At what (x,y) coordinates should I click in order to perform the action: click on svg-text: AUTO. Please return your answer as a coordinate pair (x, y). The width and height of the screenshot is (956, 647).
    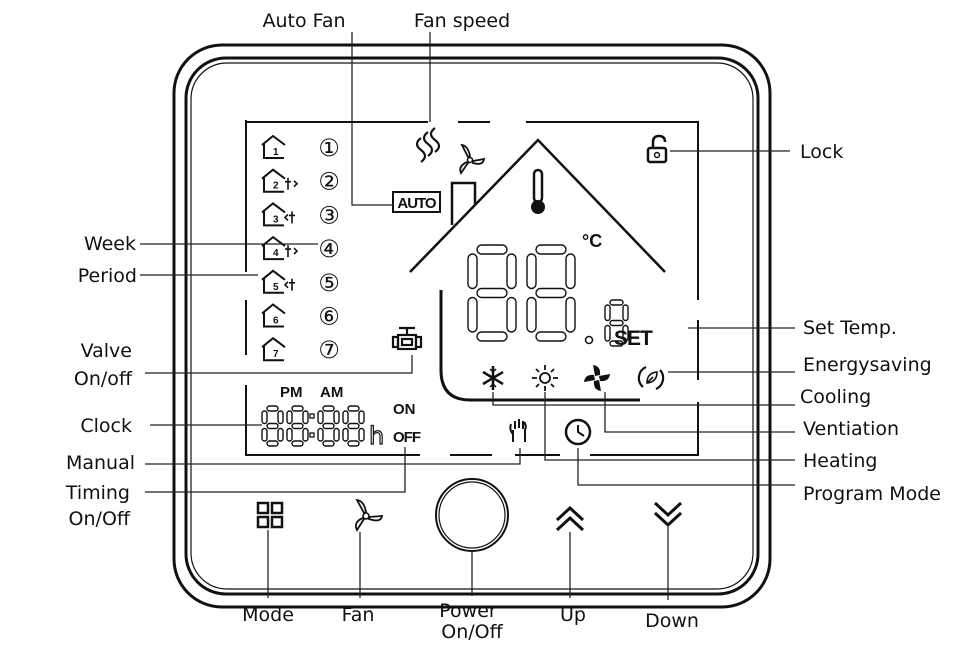
    Looking at the image, I should click on (417, 203).